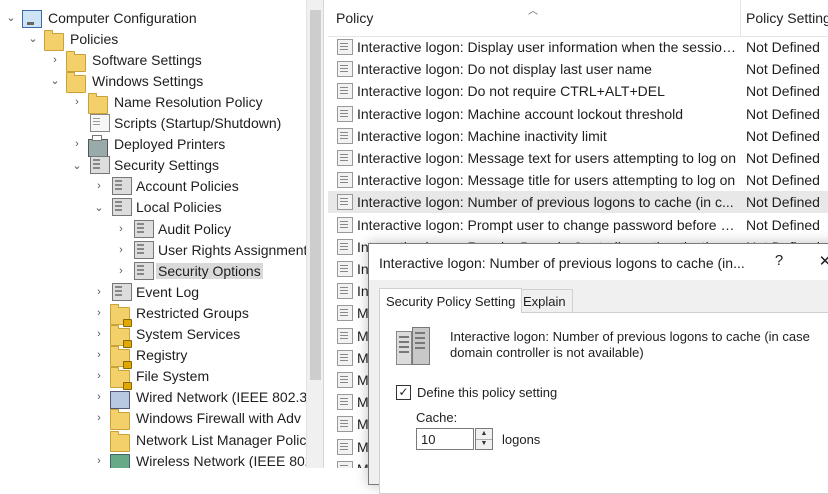 The image size is (828, 494). I want to click on tree-node-label: Event Log, so click(167, 292).